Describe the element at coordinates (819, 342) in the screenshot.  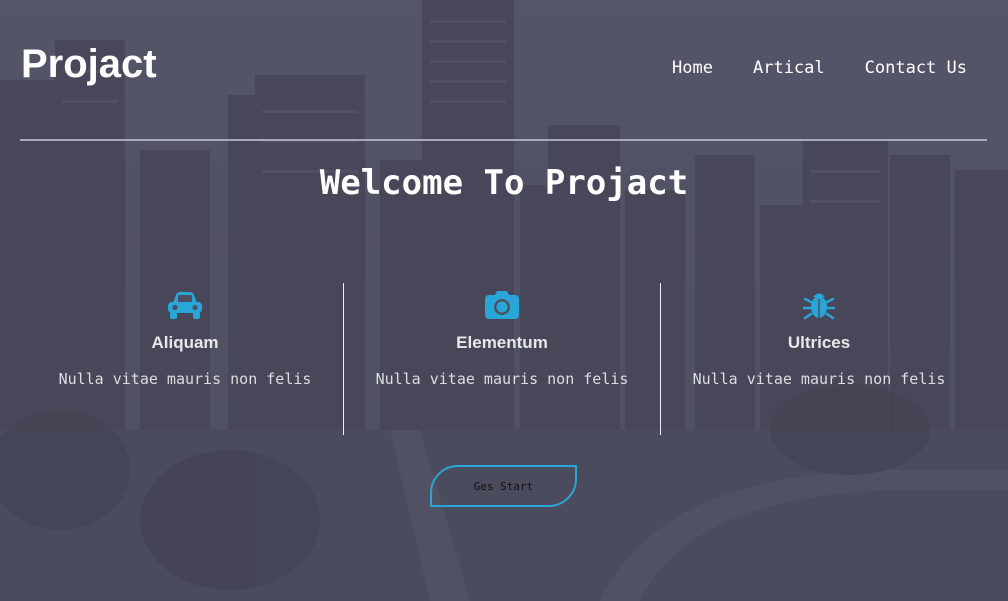
I see `feature-title: Ultrices` at that location.